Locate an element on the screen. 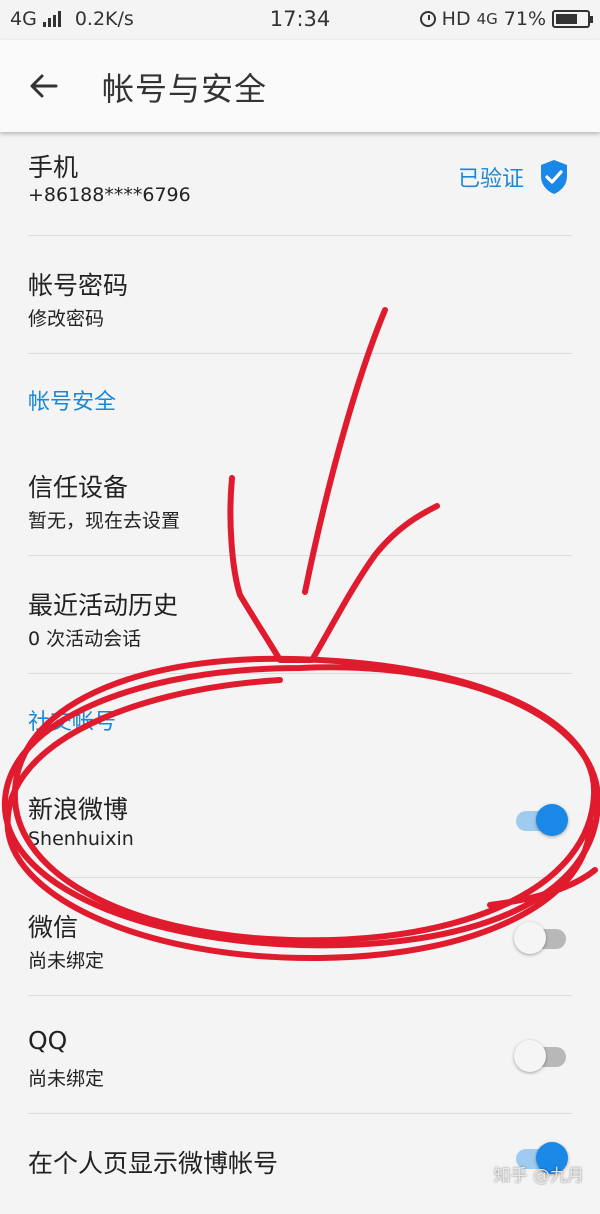 The height and width of the screenshot is (1214, 600). row-title: QQ is located at coordinates (48, 1040).